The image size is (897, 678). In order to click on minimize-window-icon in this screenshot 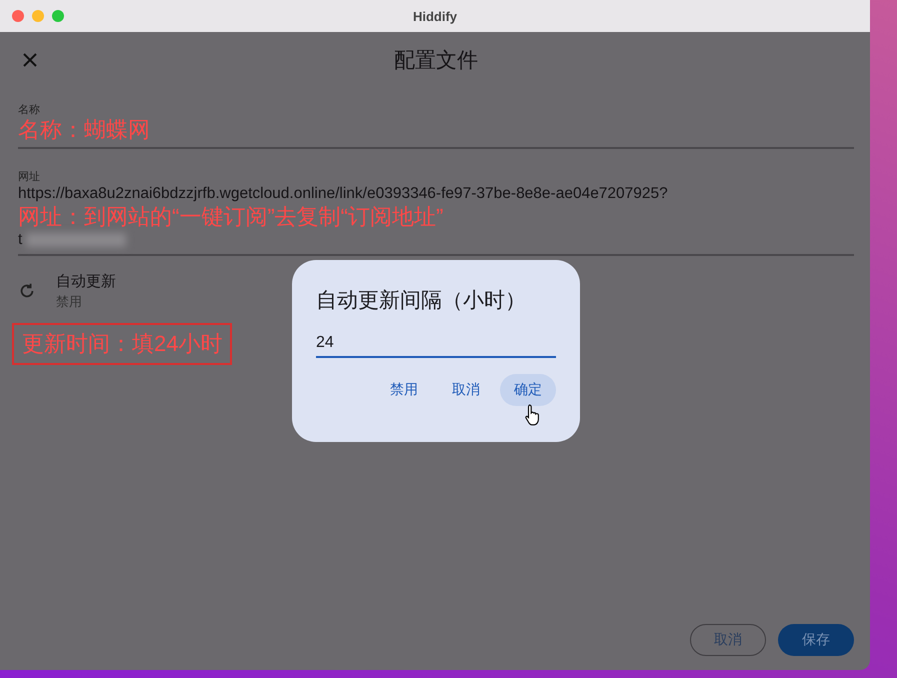, I will do `click(38, 16)`.